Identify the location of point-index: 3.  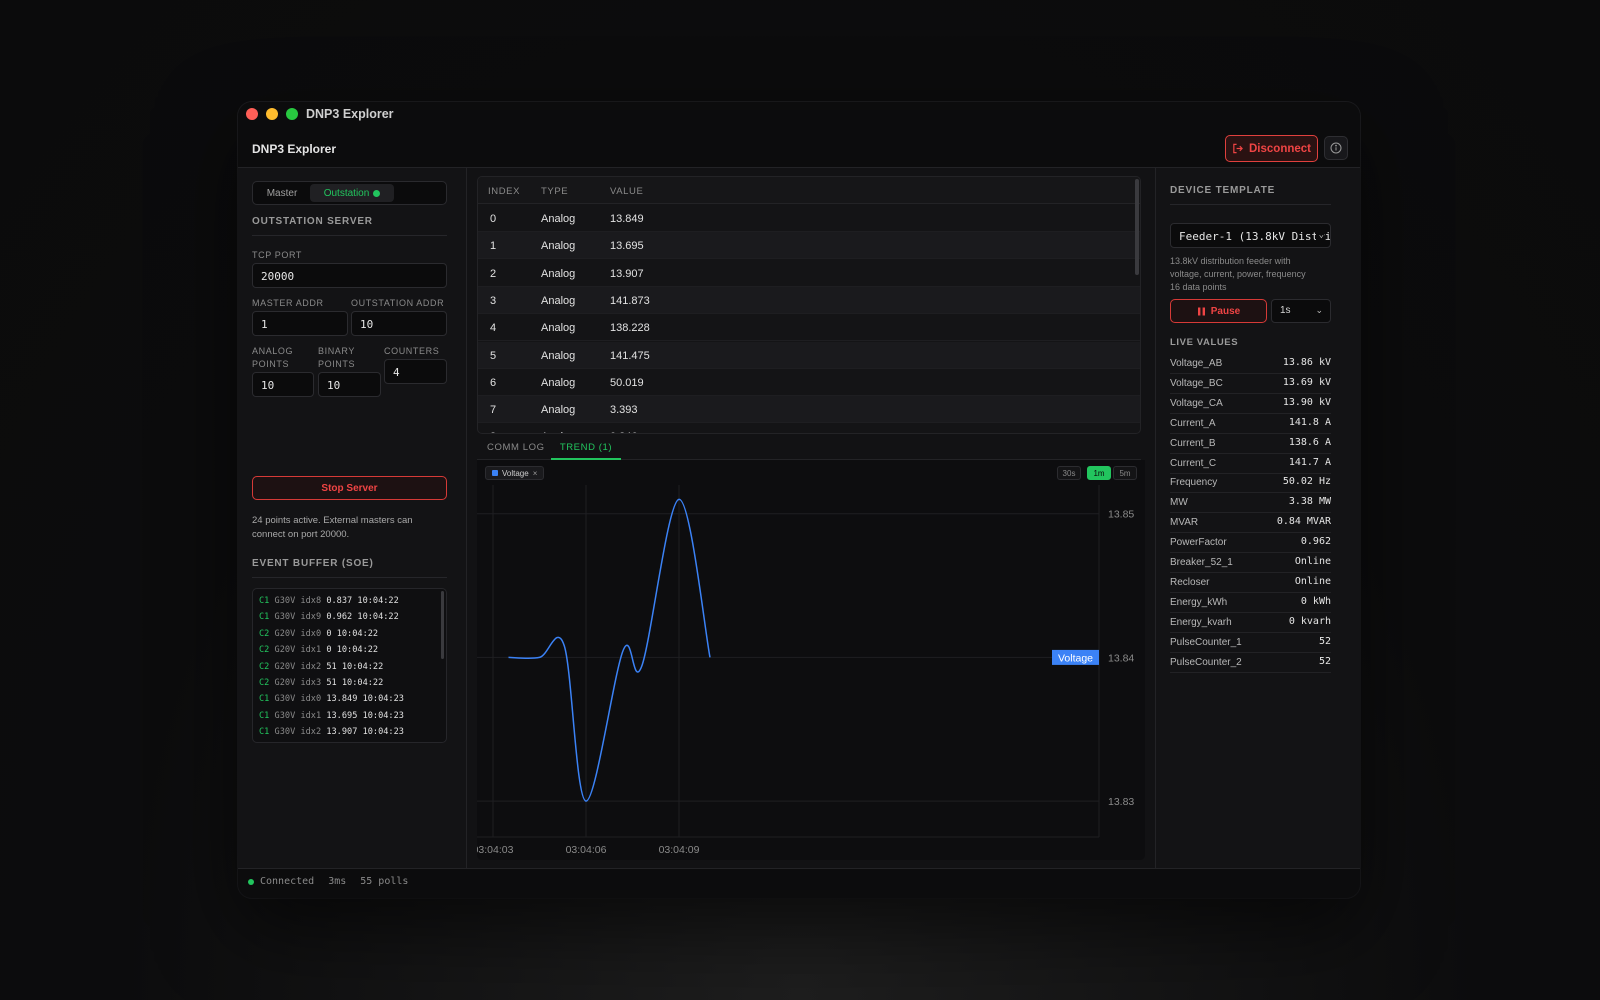
(493, 300).